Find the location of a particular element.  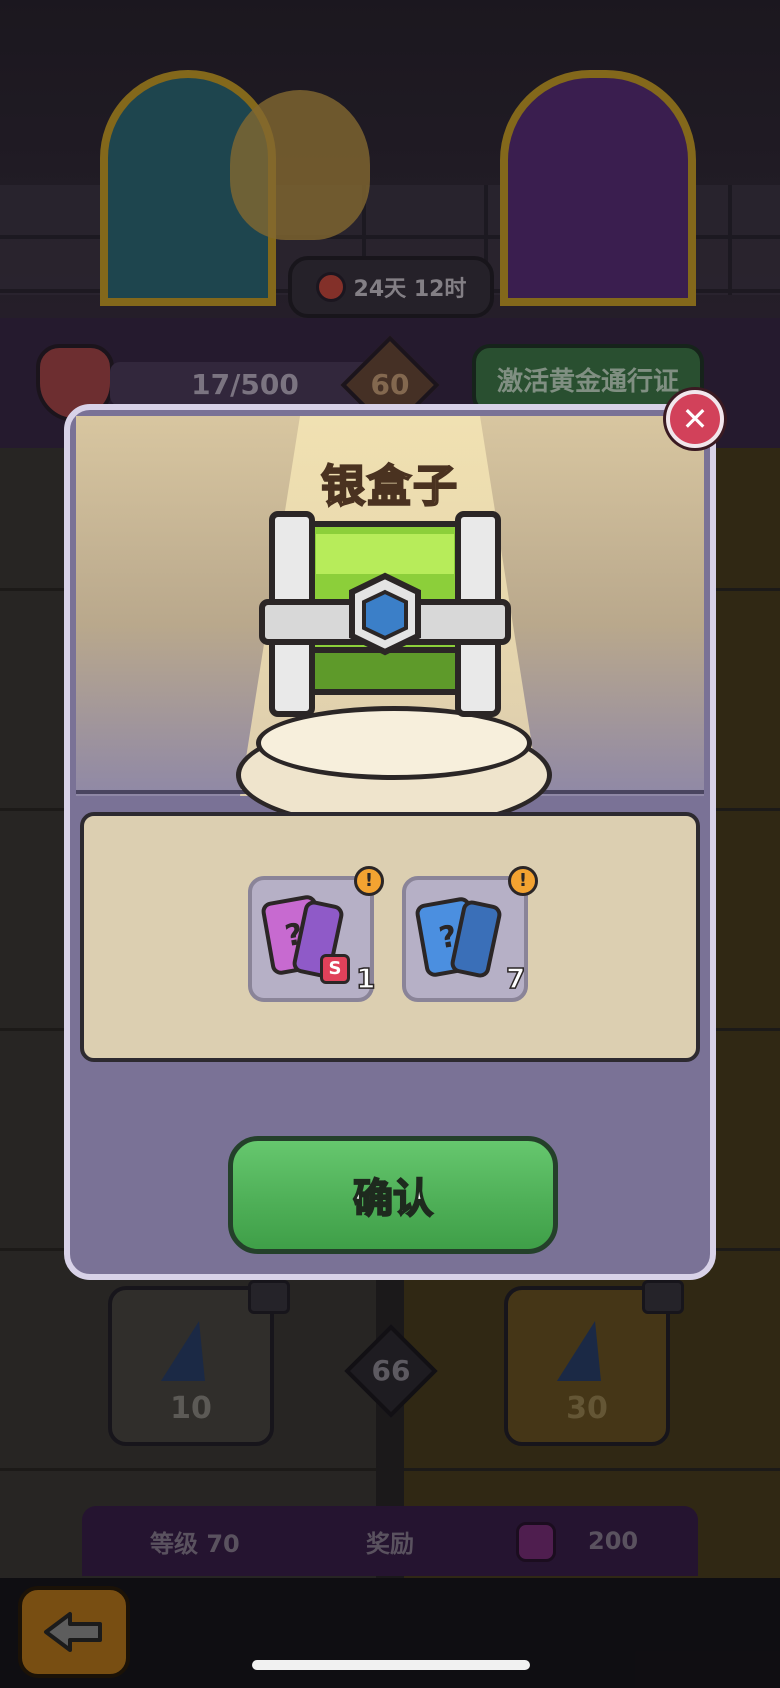

s-rank-text: S is located at coordinates (335, 968).